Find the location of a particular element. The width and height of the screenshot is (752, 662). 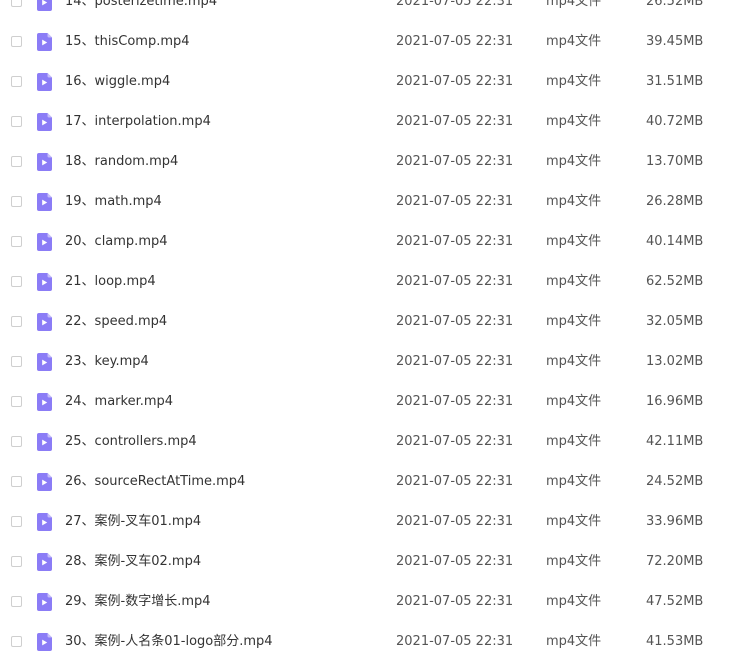

file-size: 26.28MB is located at coordinates (675, 201).